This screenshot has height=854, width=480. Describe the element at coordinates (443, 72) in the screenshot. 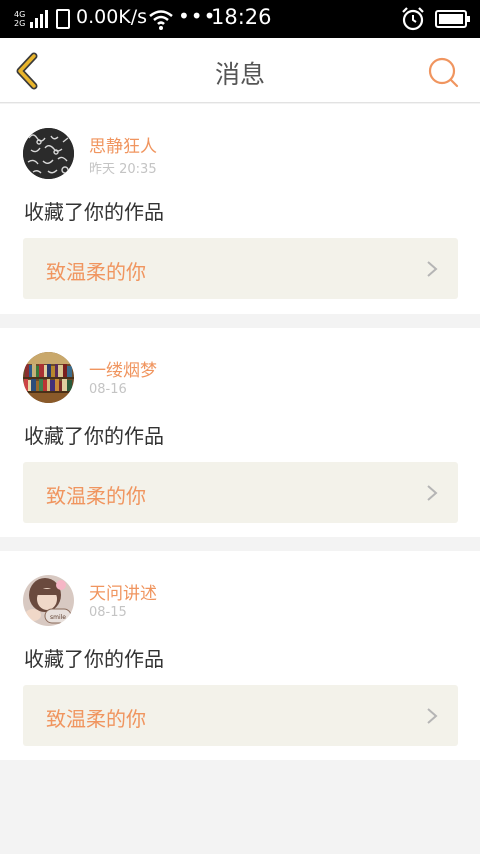

I see `search-icon` at that location.